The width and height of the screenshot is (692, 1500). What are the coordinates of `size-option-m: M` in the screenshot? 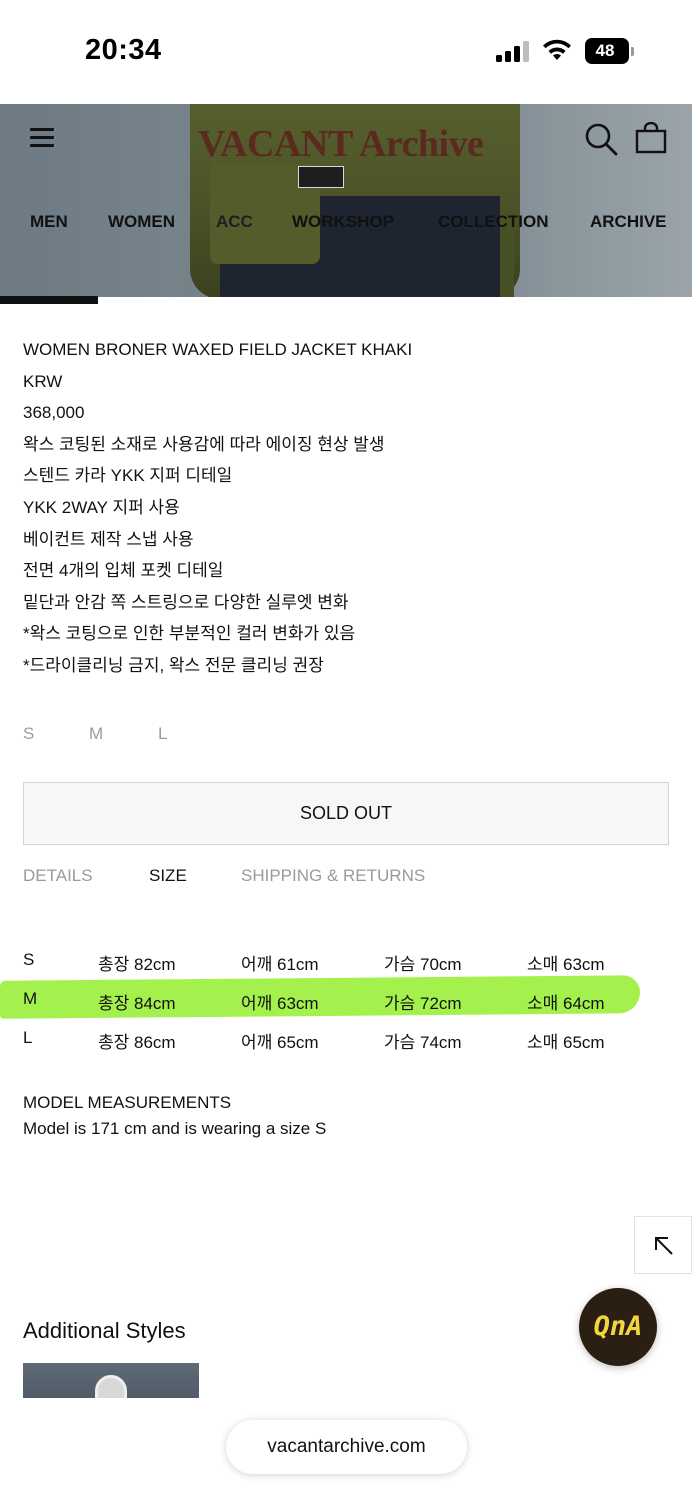 It's located at (96, 734).